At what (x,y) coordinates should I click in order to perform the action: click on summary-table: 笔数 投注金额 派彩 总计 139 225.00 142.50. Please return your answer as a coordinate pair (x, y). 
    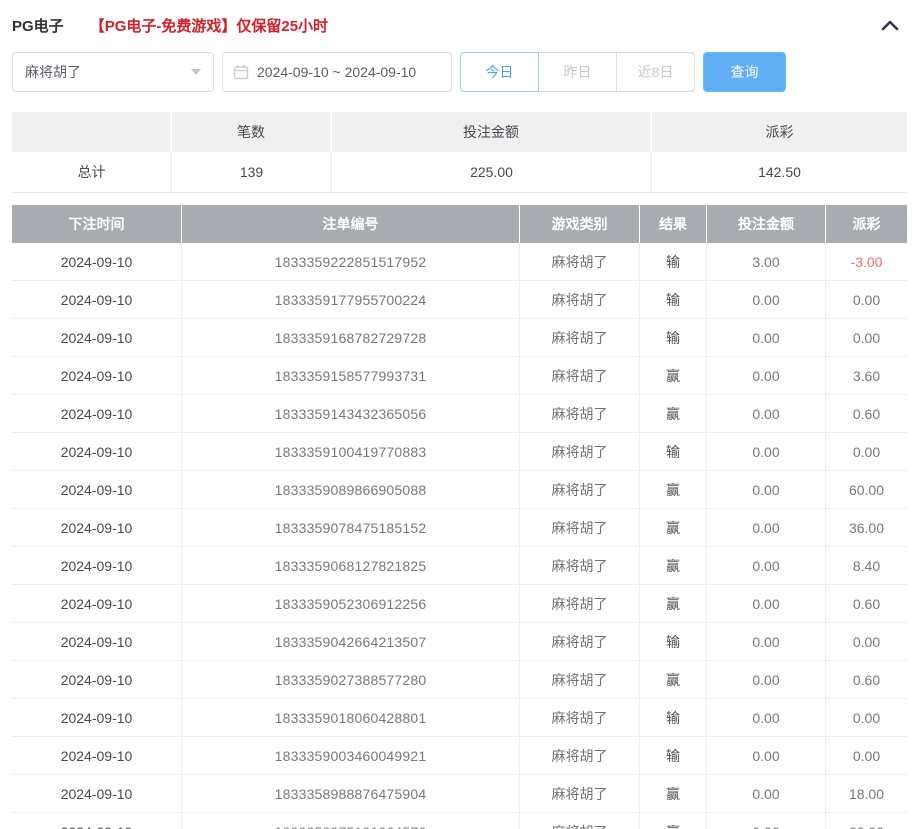
    Looking at the image, I should click on (459, 152).